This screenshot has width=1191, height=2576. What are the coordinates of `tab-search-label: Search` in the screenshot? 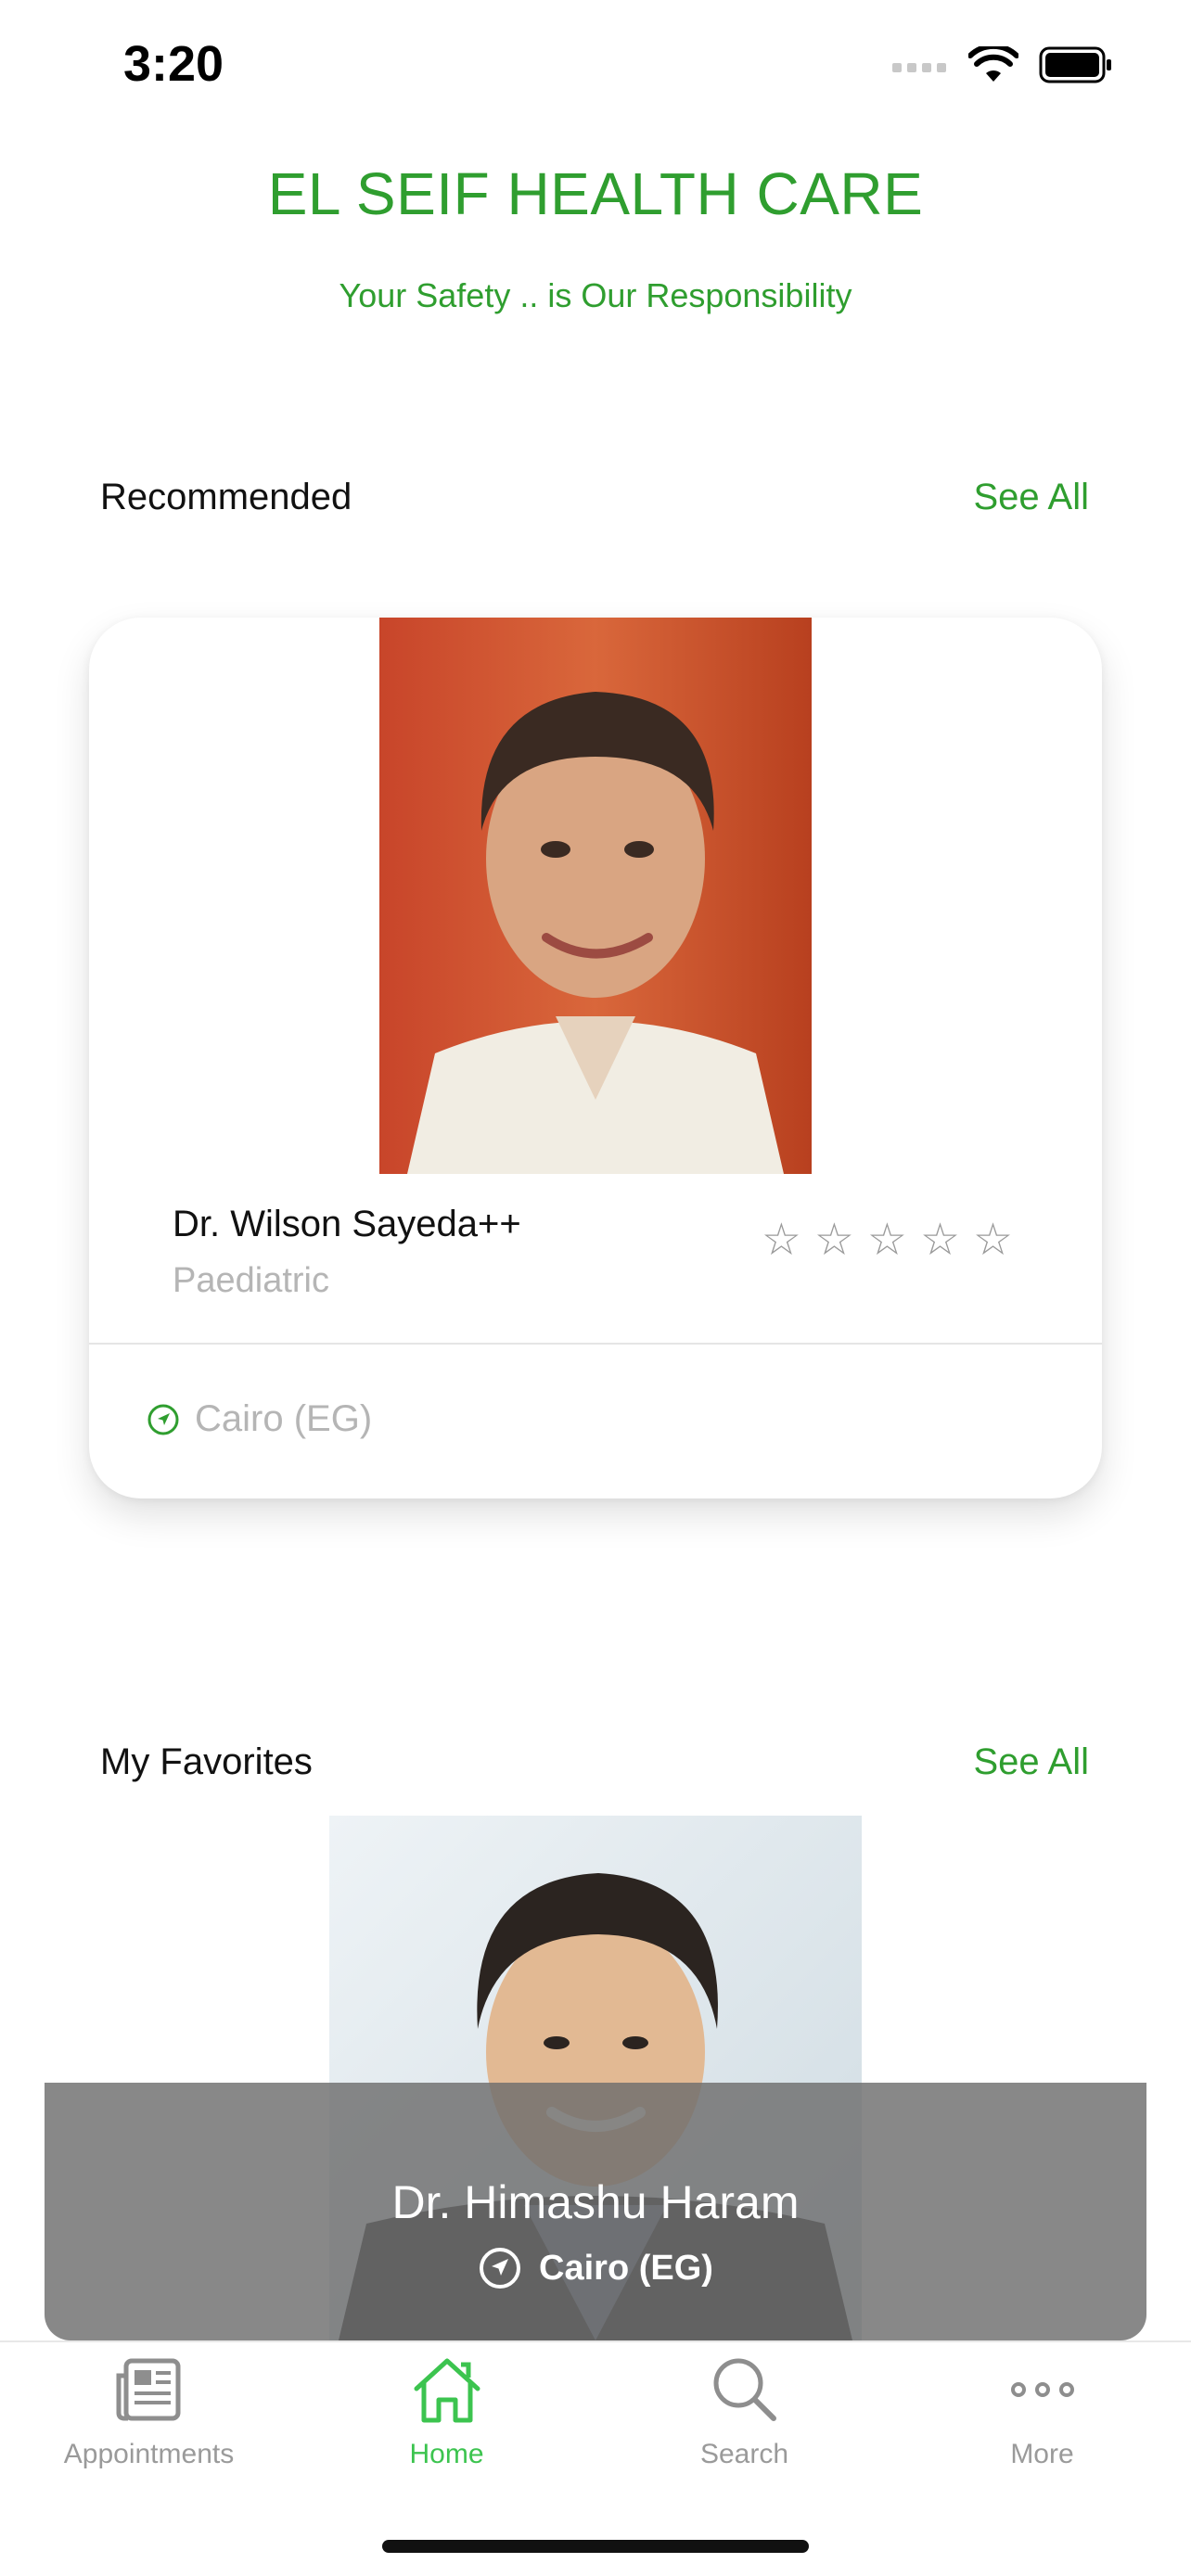 It's located at (744, 2454).